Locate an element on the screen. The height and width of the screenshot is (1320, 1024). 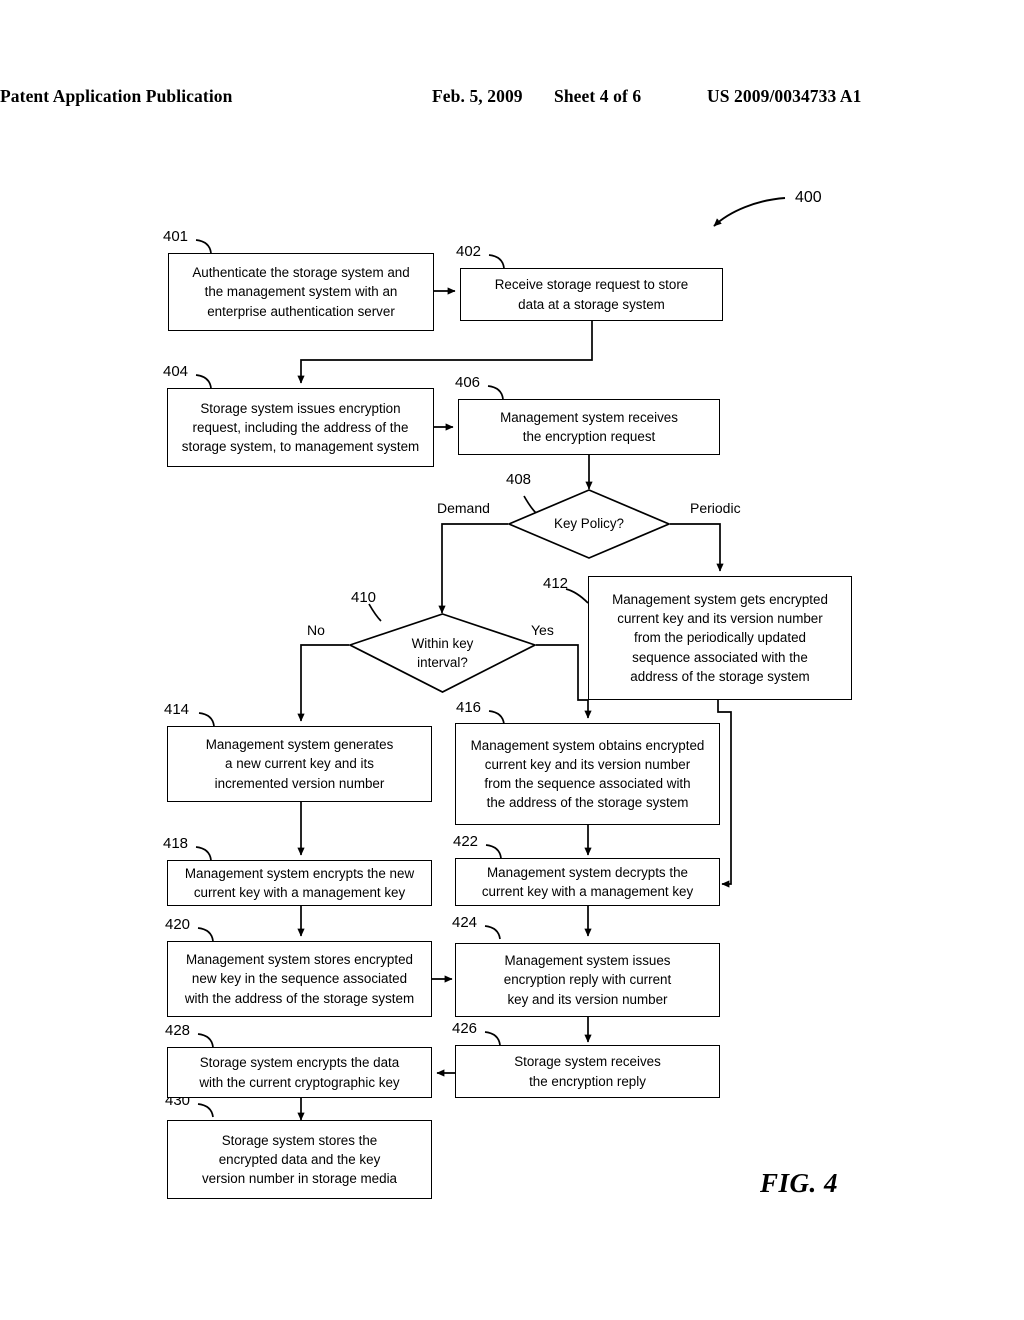
ref-400: 400 is located at coordinates (808, 197).